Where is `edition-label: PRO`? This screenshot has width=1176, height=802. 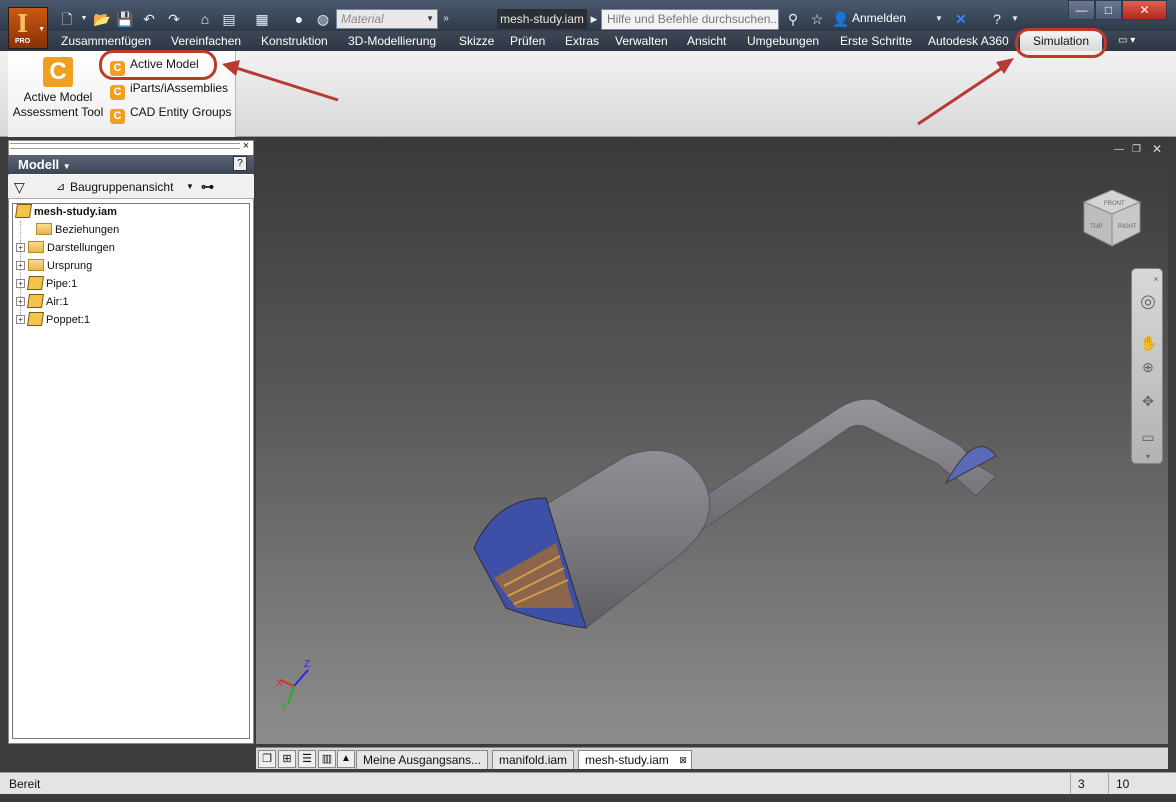 edition-label: PRO is located at coordinates (23, 41).